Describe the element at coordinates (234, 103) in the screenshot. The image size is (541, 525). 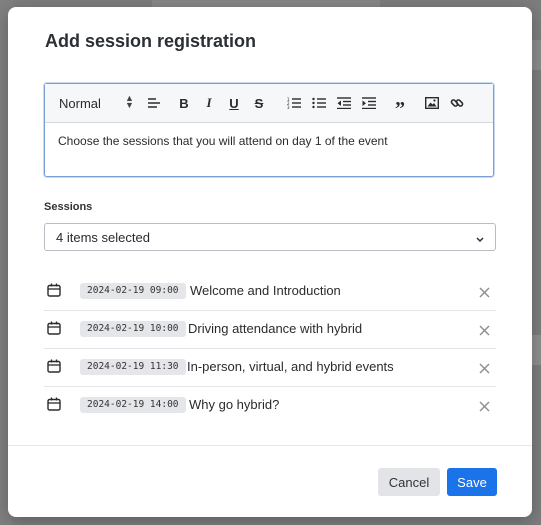
I see `underline-icon: U` at that location.